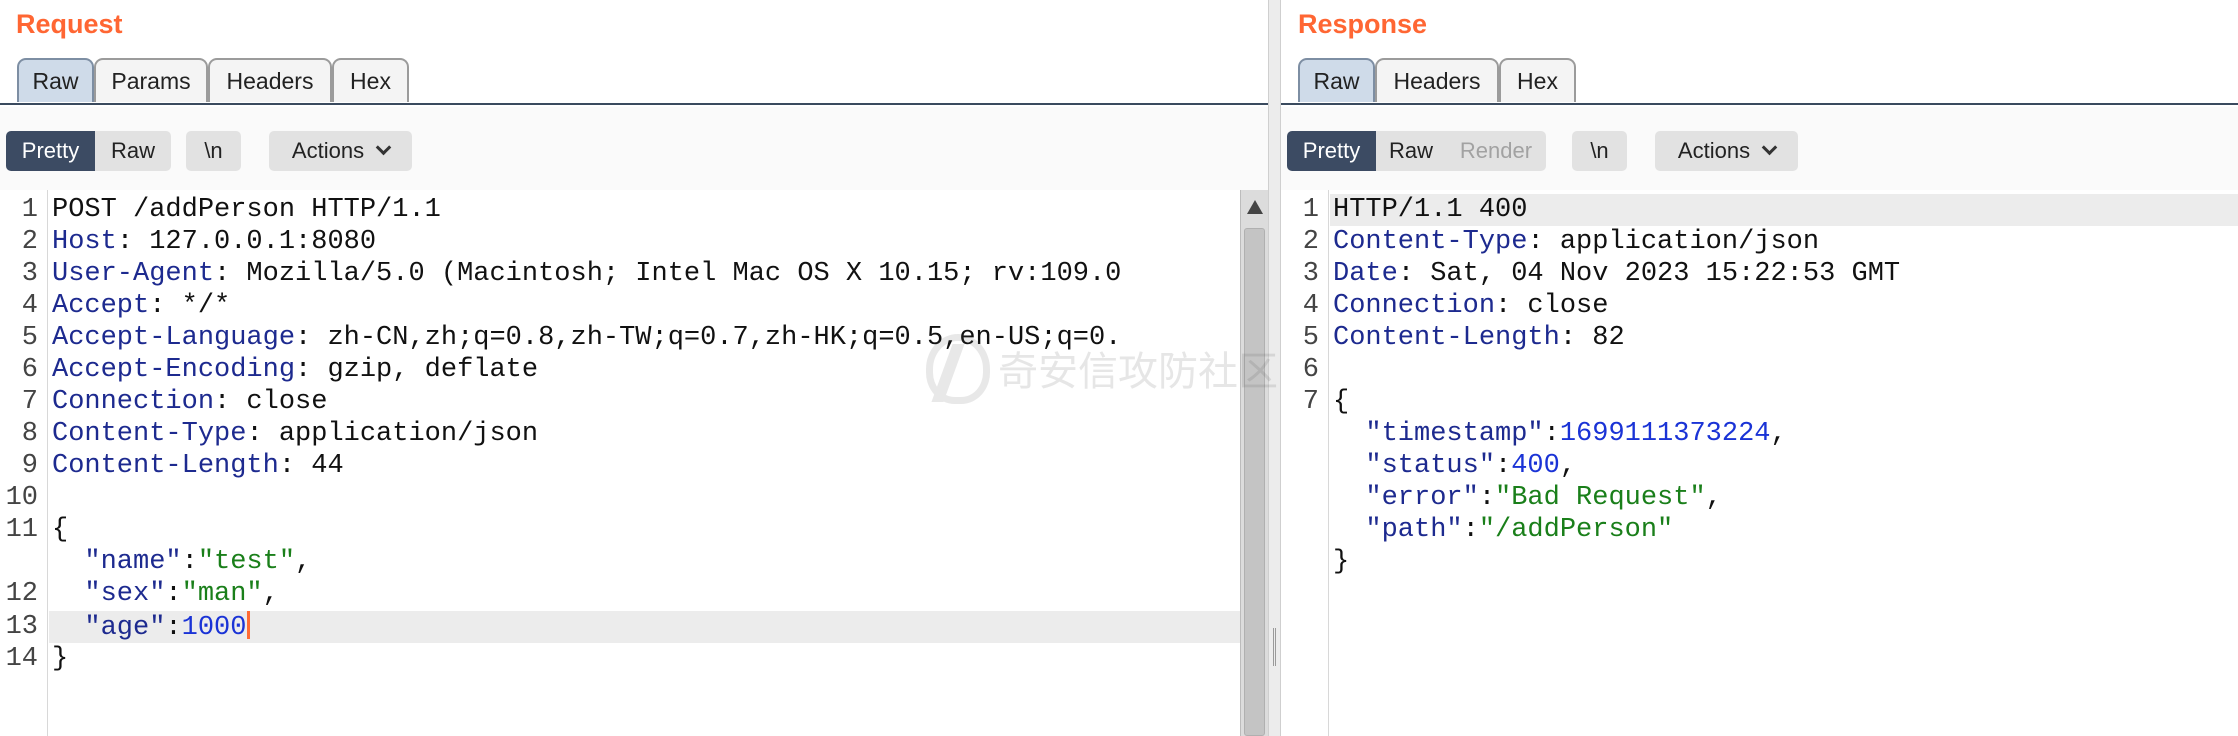 The image size is (2238, 736). What do you see at coordinates (1437, 80) in the screenshot?
I see `response-tab-headers: Headers` at bounding box center [1437, 80].